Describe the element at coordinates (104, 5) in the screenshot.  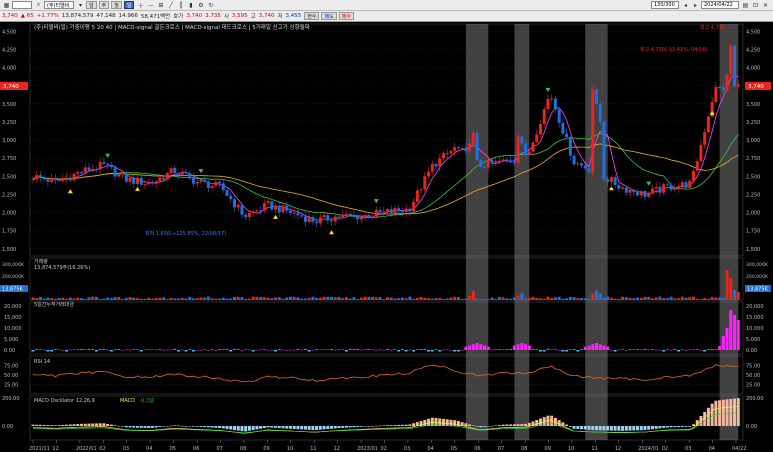
I see `tab-week: 주` at that location.